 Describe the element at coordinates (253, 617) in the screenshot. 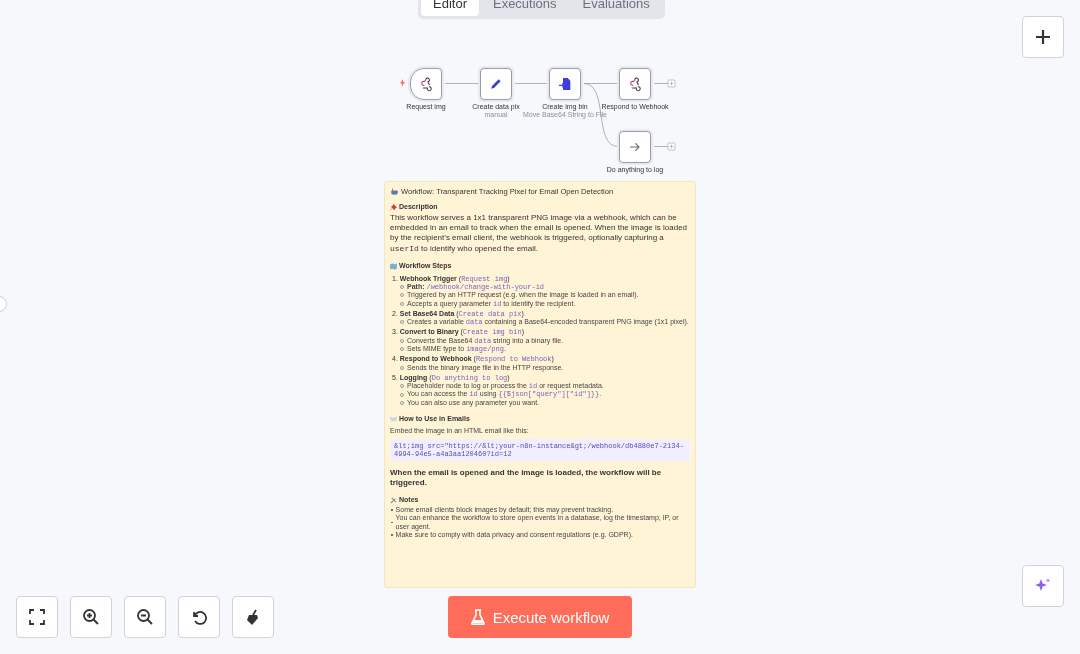

I see `tidy-up-button` at that location.